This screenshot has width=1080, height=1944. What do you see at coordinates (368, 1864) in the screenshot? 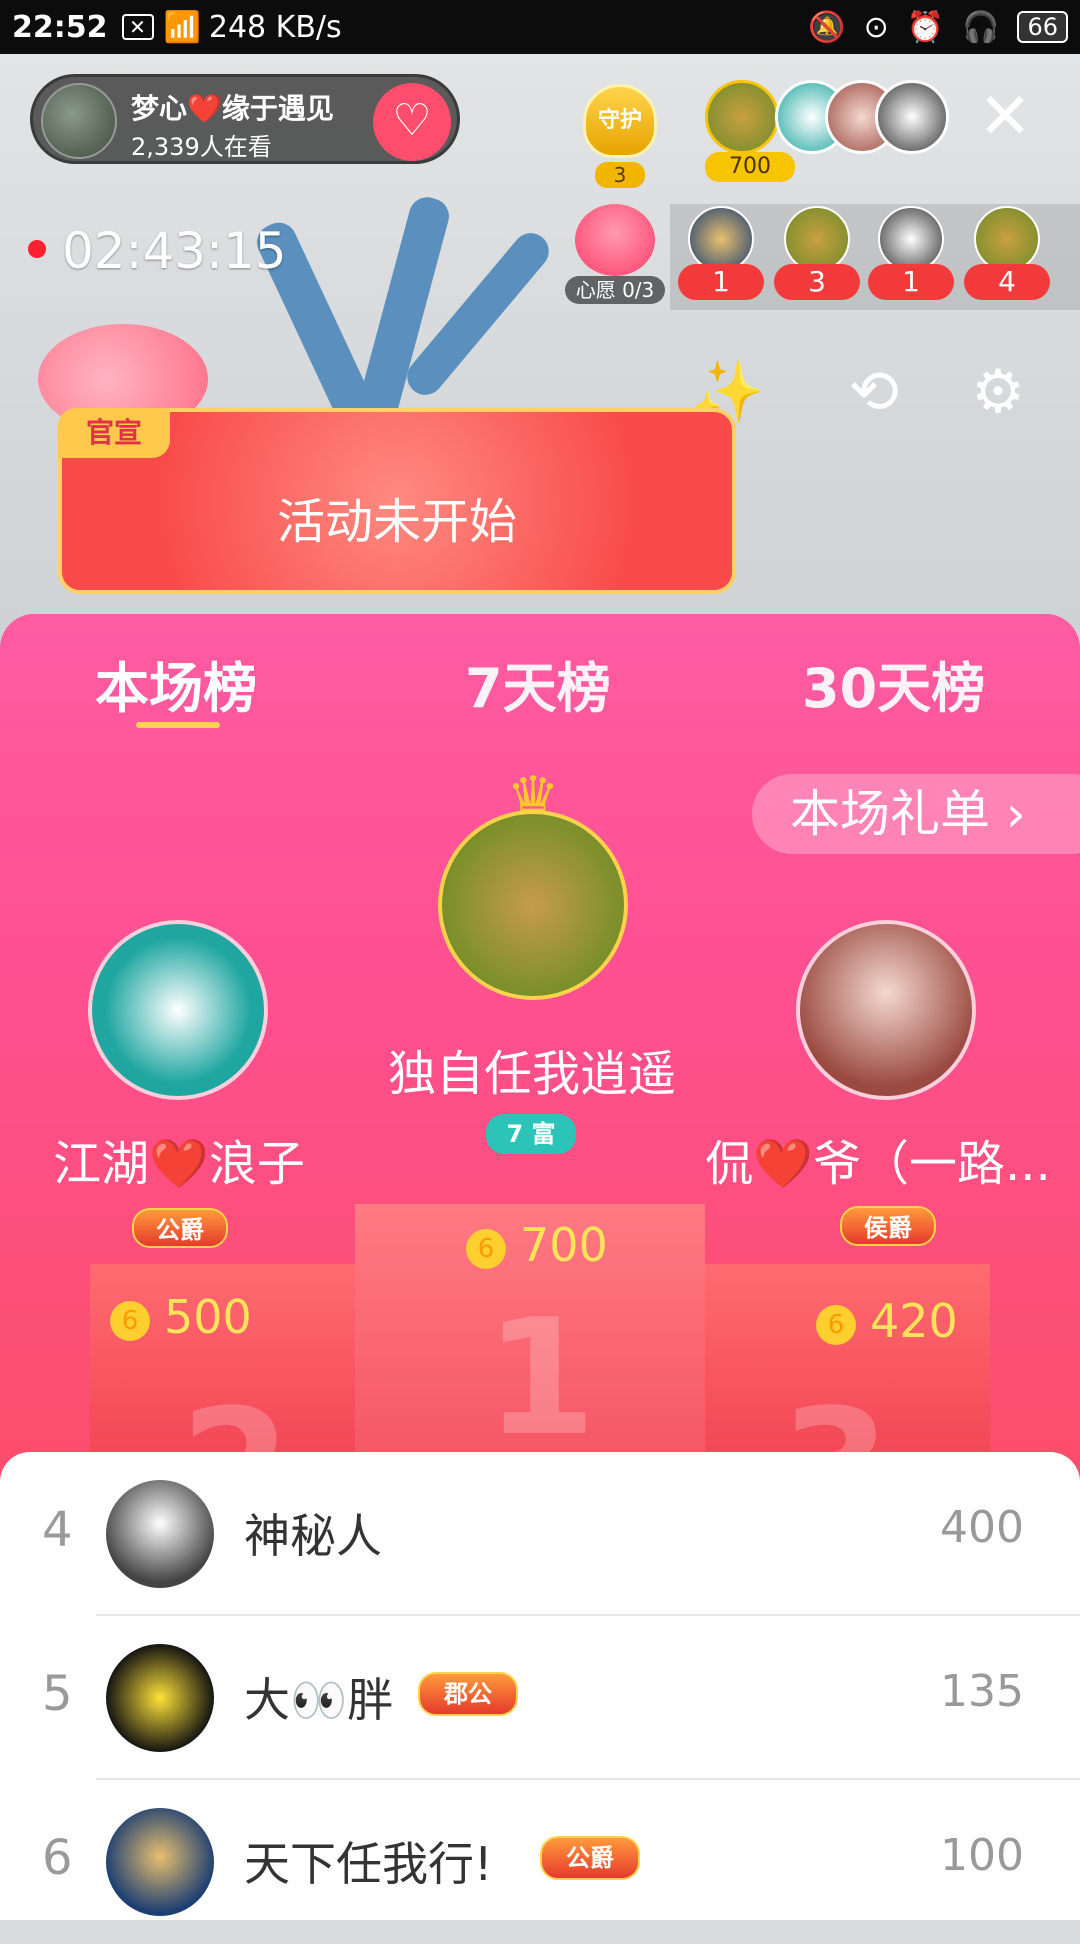
I see `list-name: 天下任我行!` at bounding box center [368, 1864].